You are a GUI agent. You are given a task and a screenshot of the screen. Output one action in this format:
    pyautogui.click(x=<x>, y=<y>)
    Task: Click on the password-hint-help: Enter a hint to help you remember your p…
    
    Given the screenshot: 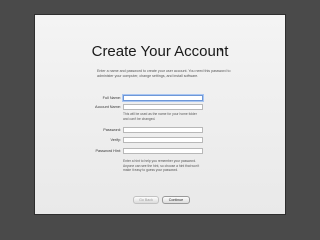 What is the action you would take?
    pyautogui.click(x=161, y=166)
    